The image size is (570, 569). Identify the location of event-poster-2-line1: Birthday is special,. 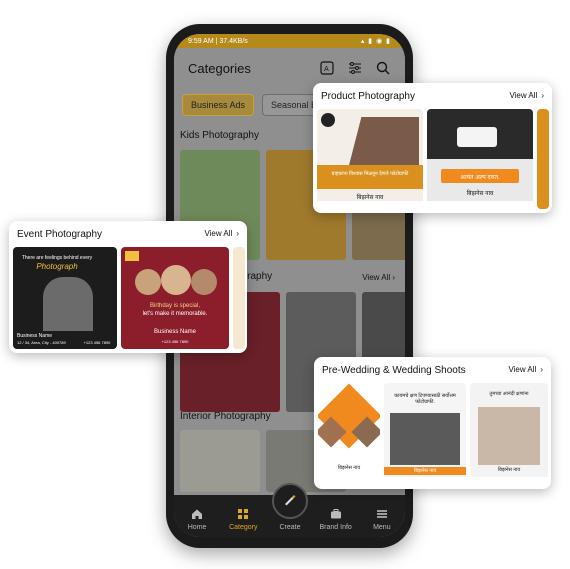
(175, 306).